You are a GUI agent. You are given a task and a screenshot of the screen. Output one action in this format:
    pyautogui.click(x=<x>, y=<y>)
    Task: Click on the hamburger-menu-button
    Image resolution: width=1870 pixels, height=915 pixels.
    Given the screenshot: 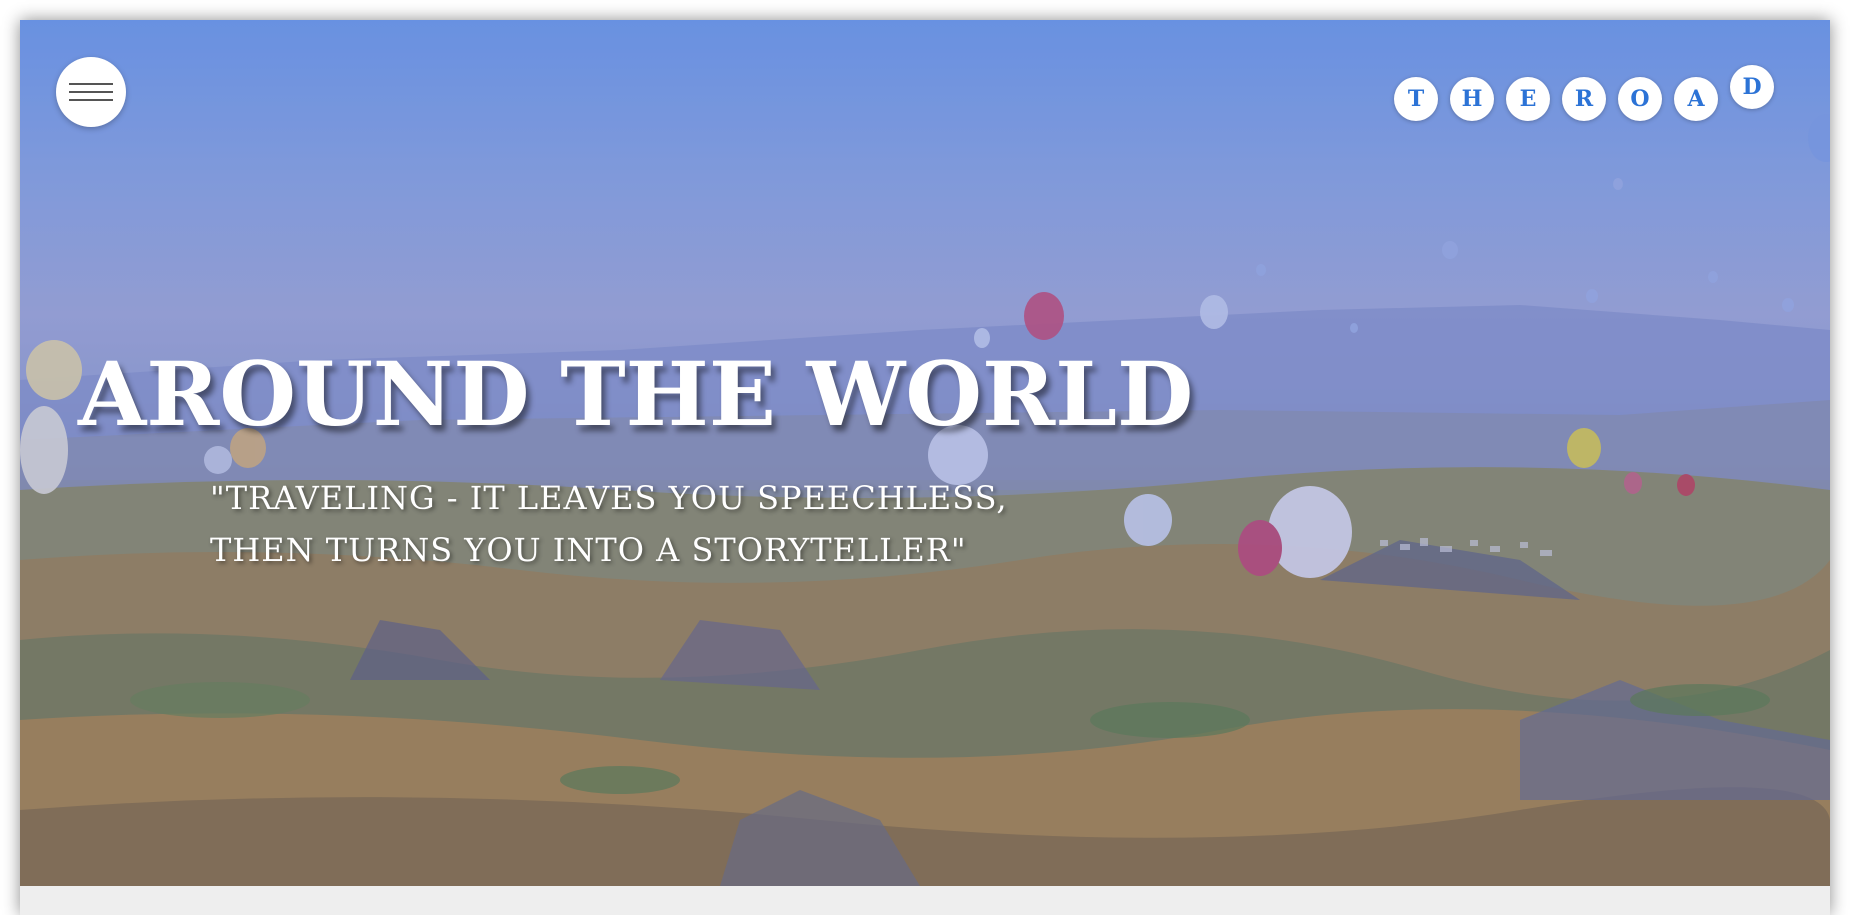 What is the action you would take?
    pyautogui.click(x=91, y=92)
    